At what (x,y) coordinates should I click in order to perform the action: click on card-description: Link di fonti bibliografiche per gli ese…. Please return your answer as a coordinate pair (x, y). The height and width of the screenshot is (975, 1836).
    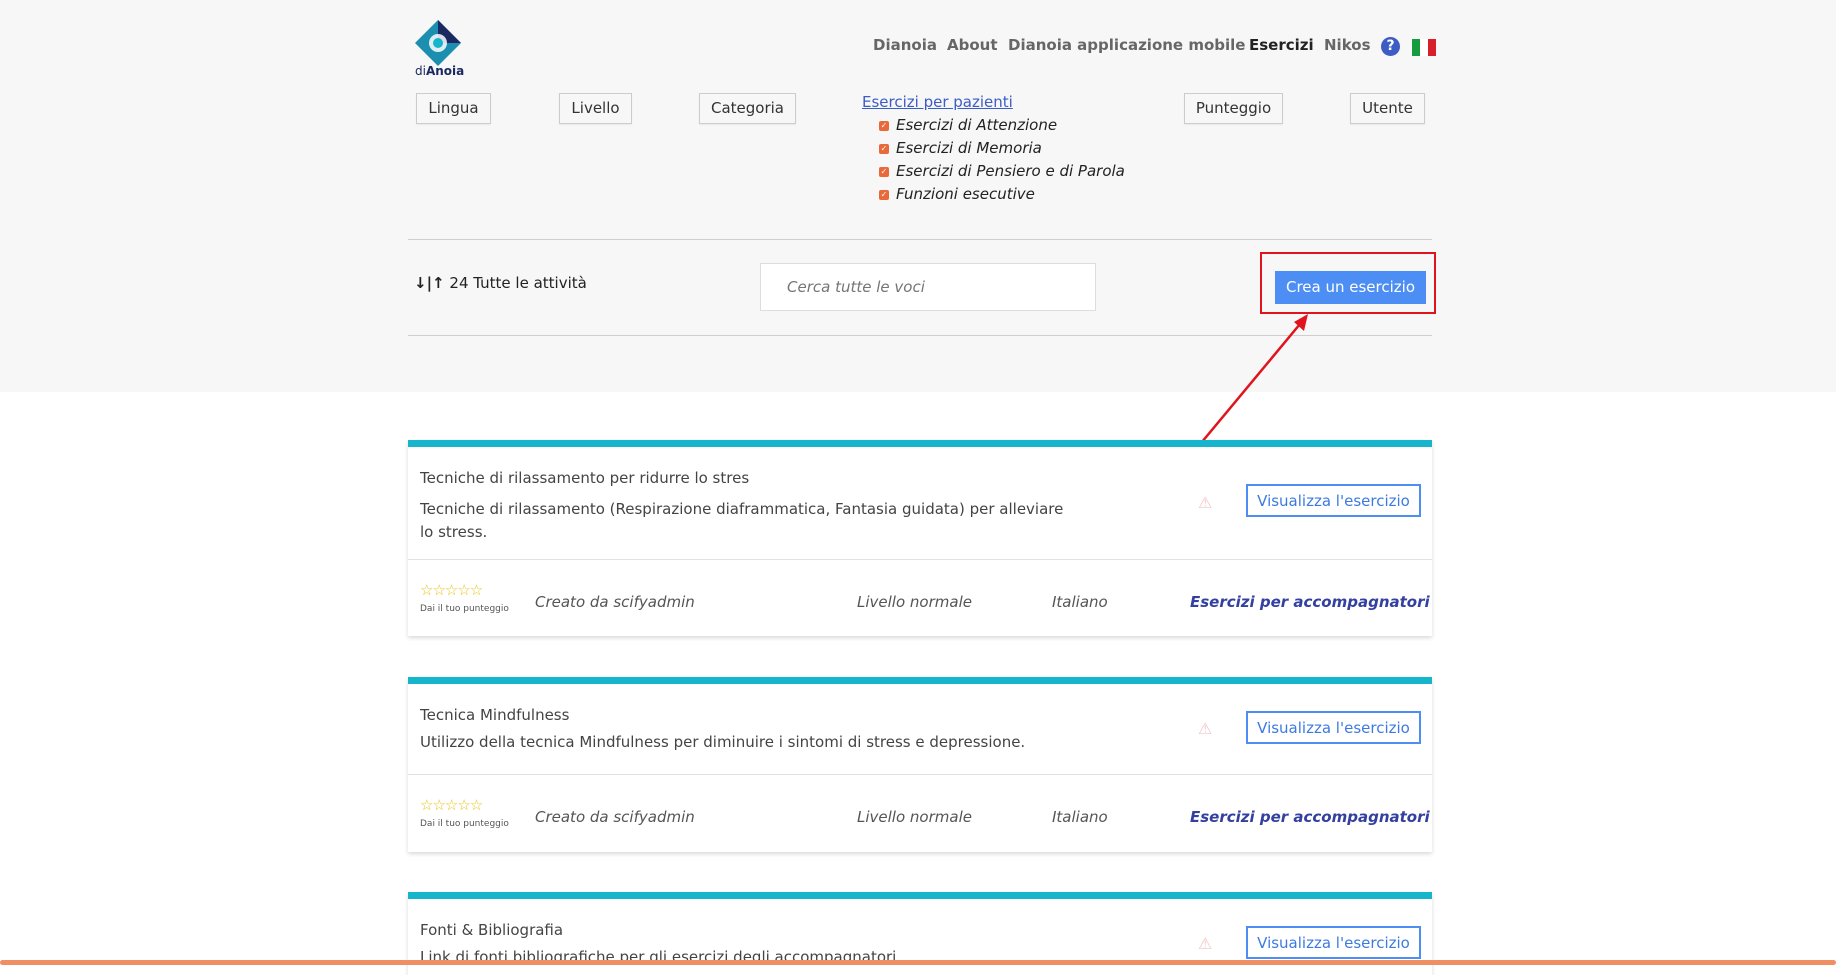
    Looking at the image, I should click on (658, 957).